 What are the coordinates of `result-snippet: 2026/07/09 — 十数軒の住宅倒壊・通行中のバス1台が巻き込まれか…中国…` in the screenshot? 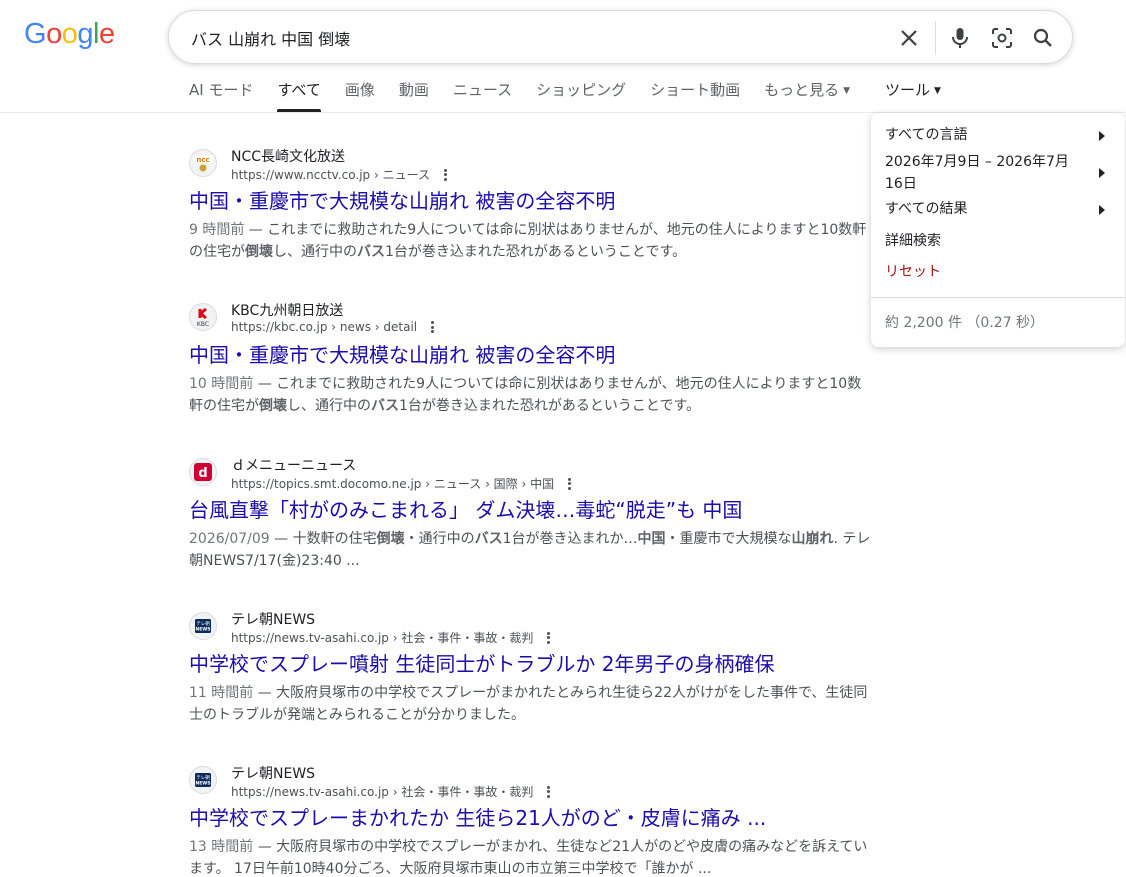 It's located at (530, 550).